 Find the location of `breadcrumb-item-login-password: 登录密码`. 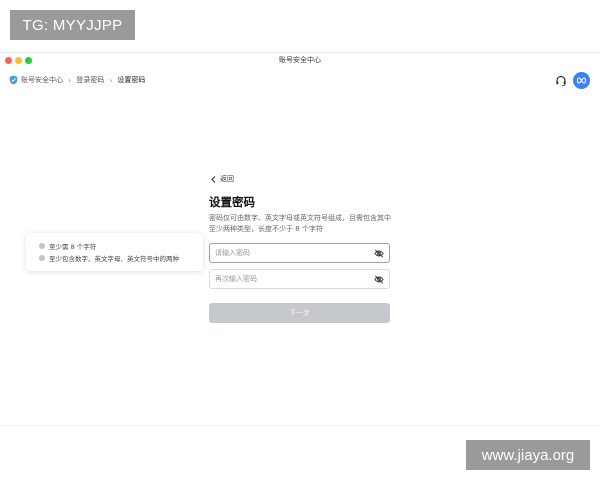

breadcrumb-item-login-password: 登录密码 is located at coordinates (90, 80).